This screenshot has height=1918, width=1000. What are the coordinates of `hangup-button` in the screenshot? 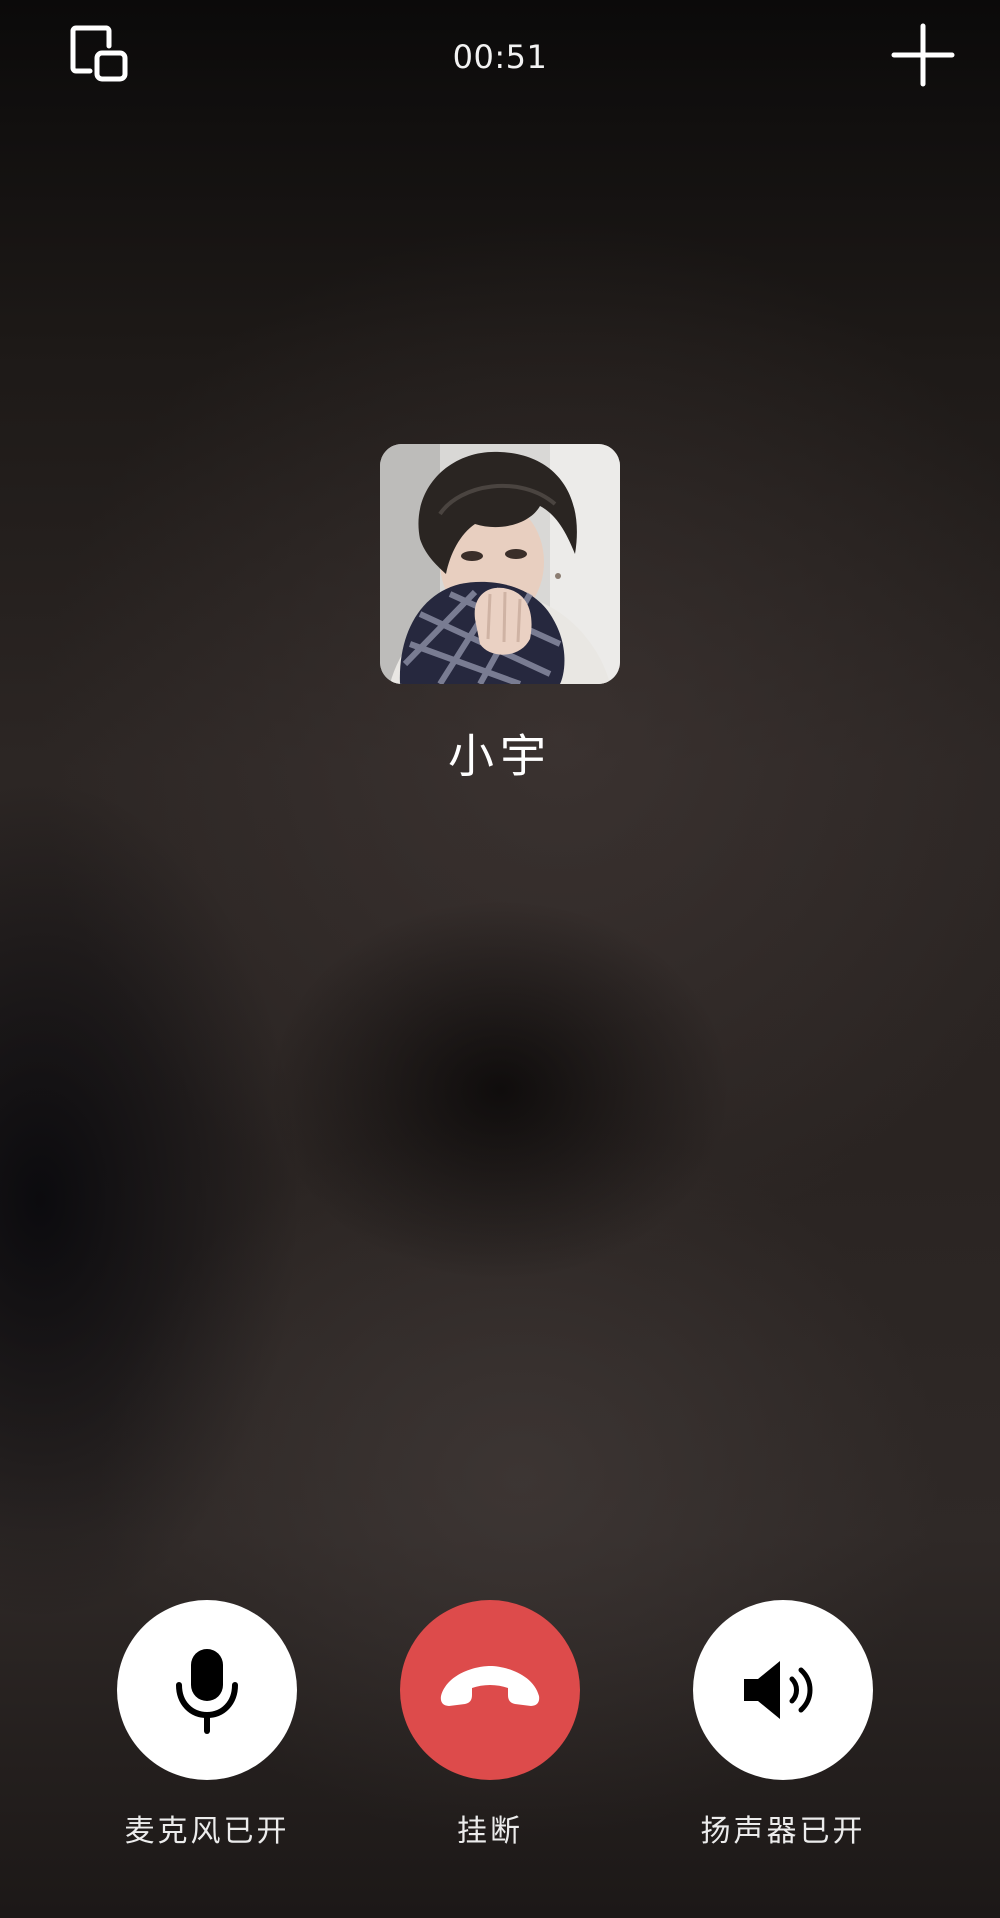 It's located at (490, 1690).